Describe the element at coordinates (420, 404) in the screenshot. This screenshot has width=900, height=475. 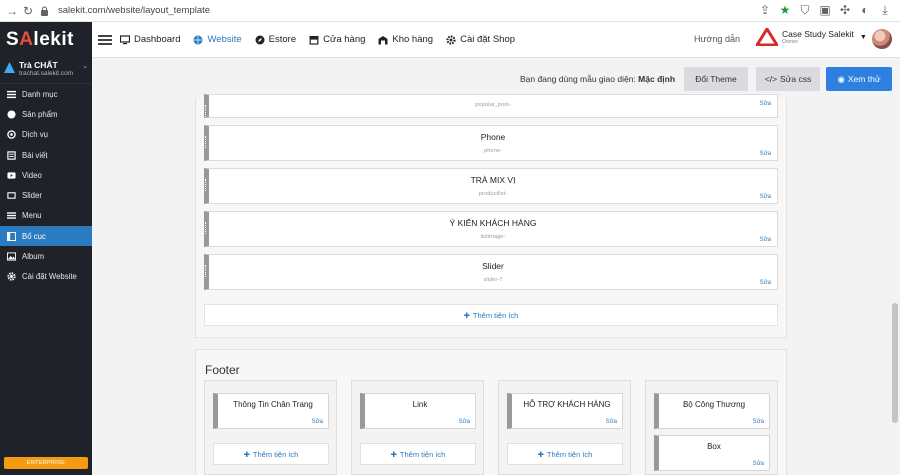
I see `footer-widget-title: Link` at that location.